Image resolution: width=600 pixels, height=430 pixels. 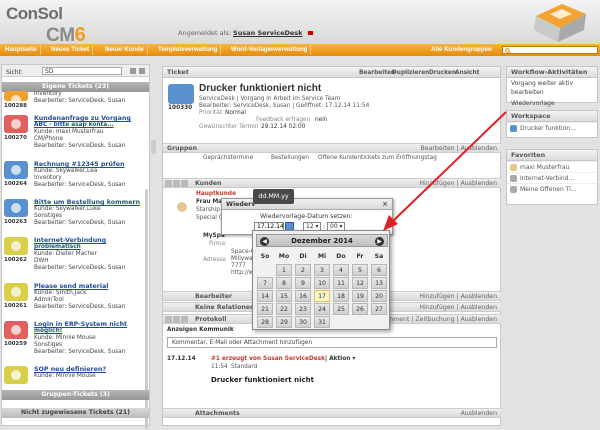 I want to click on view-menu-button: Ansicht, so click(x=467, y=73).